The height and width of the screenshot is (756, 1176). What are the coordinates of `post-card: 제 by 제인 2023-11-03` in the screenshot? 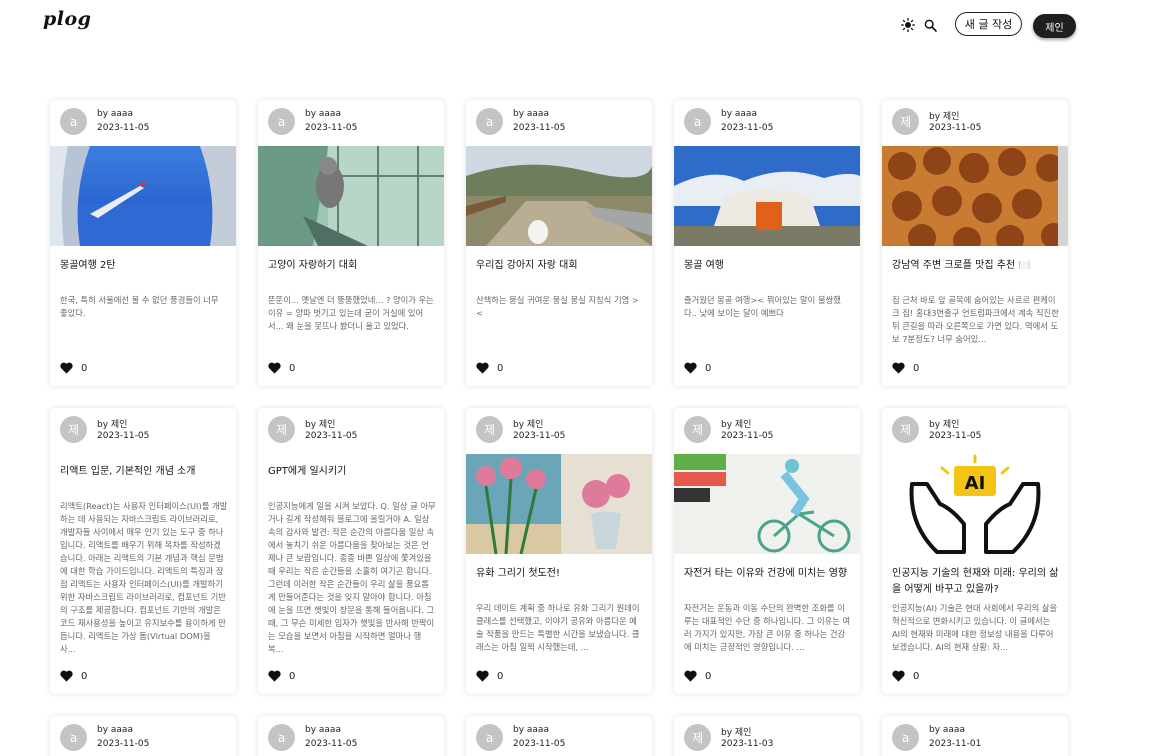 It's located at (767, 736).